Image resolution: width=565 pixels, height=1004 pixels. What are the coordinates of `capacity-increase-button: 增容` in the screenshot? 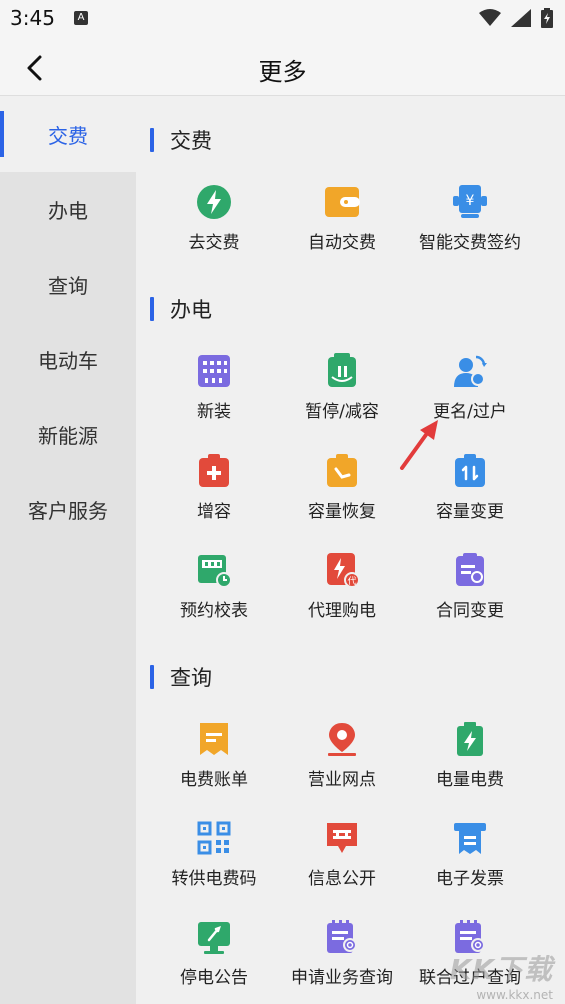 It's located at (214, 498).